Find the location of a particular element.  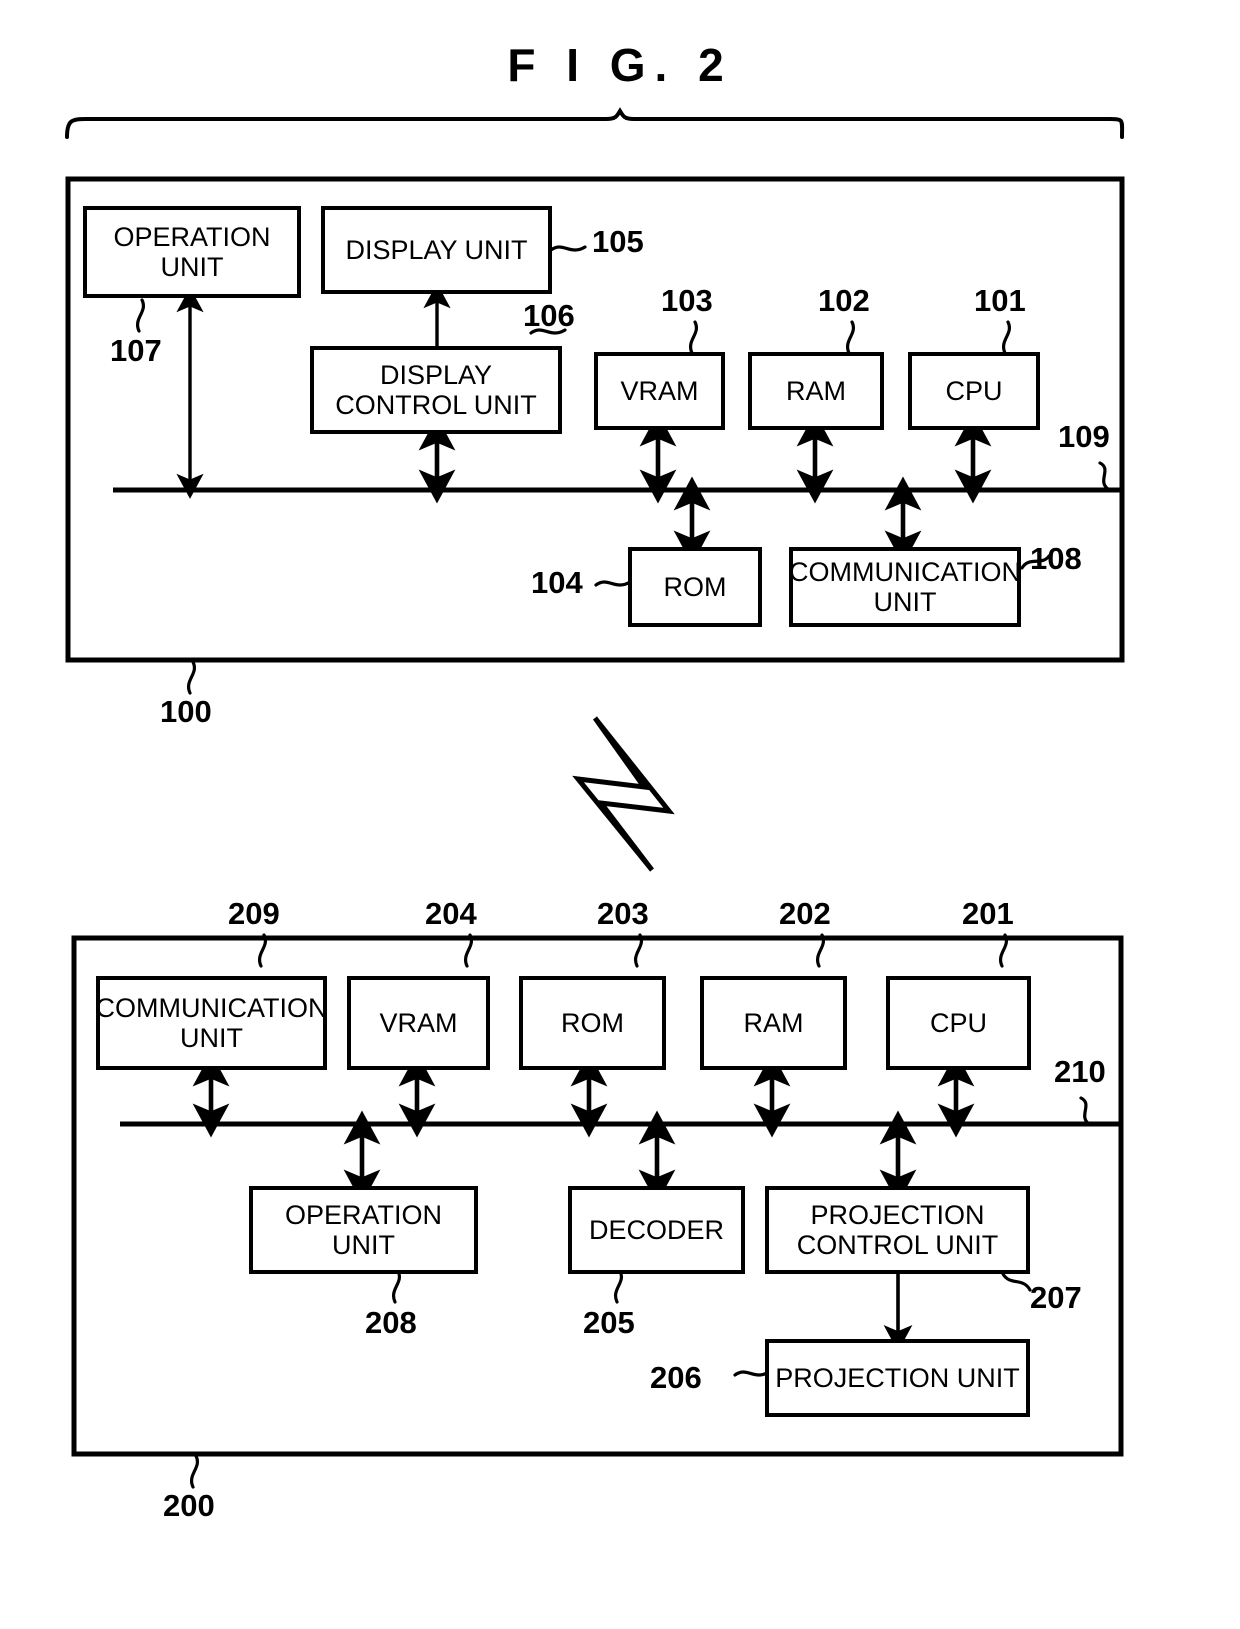

box-vram-bottom: VRAM is located at coordinates (418, 1023).